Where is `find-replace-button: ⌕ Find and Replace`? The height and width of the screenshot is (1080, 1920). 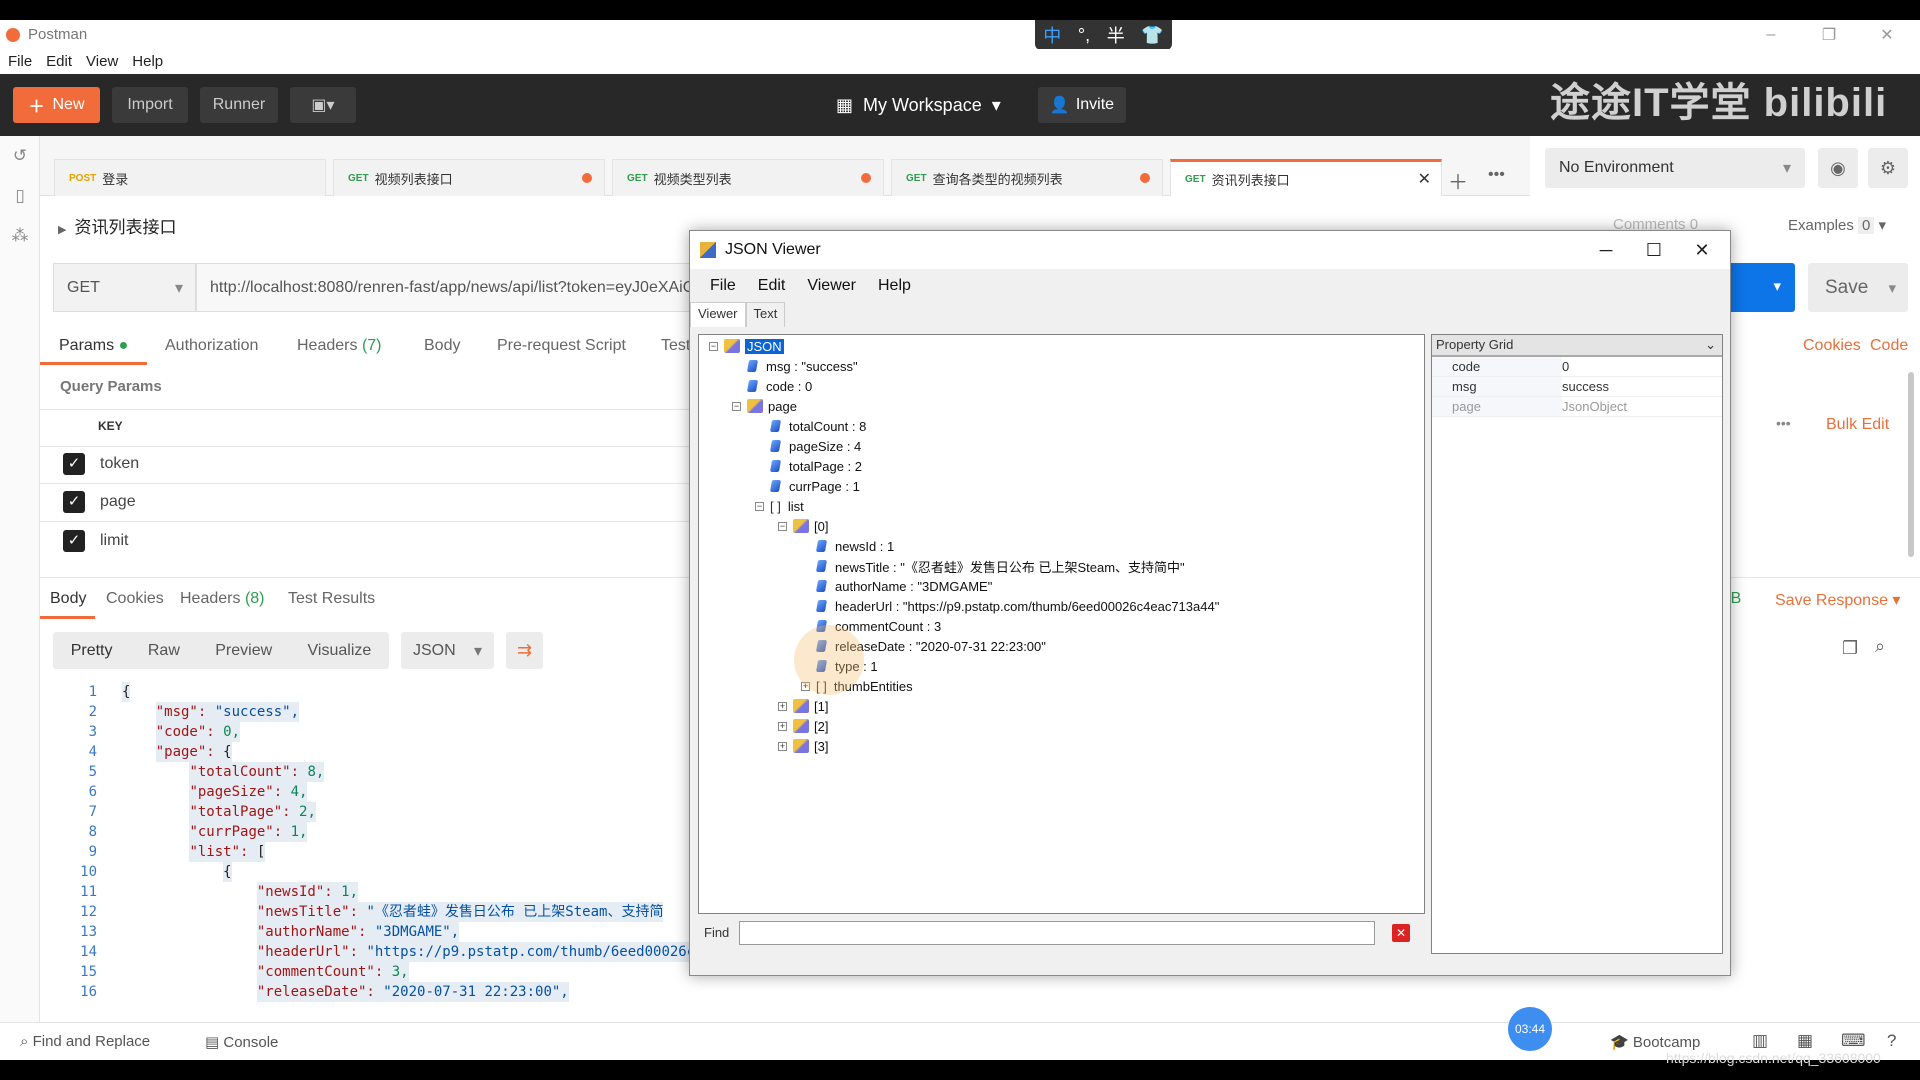
find-replace-button: ⌕ Find and Replace is located at coordinates (85, 1041).